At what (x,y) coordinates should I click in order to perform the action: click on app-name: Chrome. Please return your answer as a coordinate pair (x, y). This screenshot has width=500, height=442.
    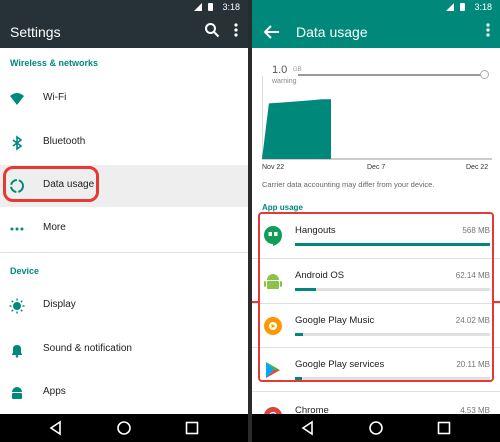
    Looking at the image, I should click on (312, 409).